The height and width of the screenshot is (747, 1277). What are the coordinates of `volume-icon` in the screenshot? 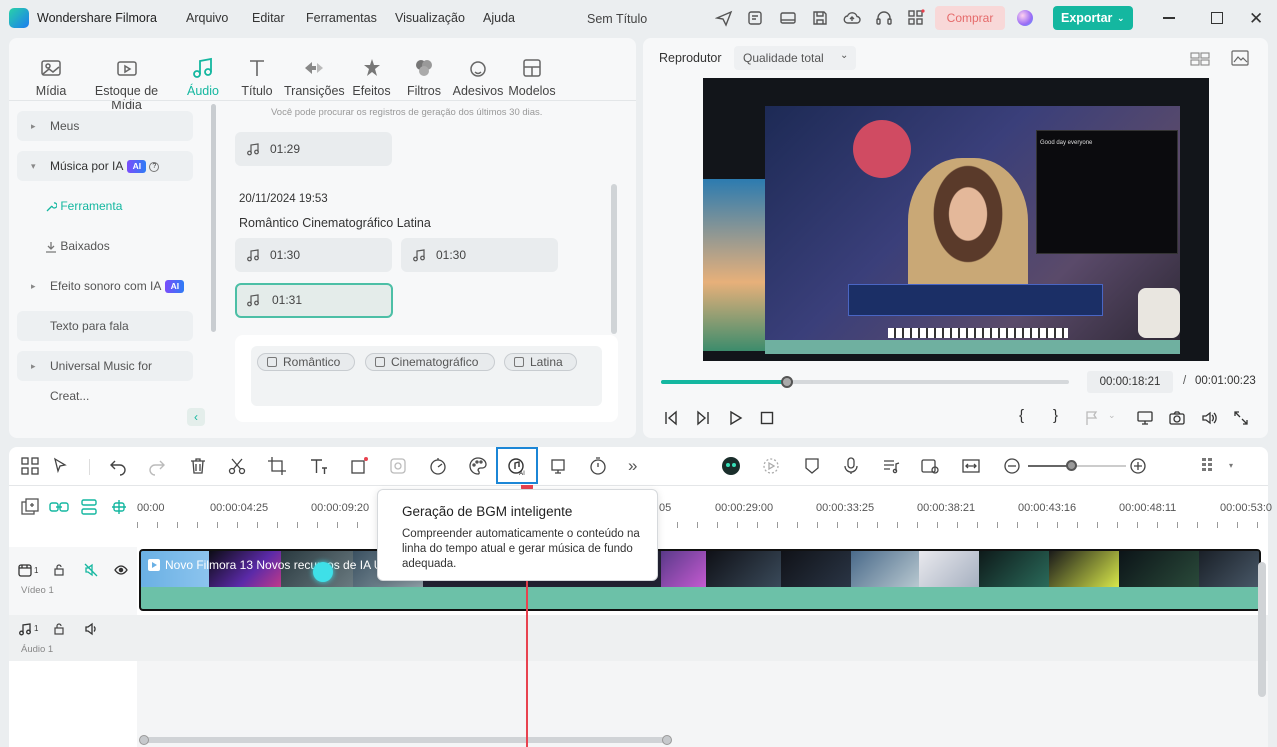 It's located at (1209, 418).